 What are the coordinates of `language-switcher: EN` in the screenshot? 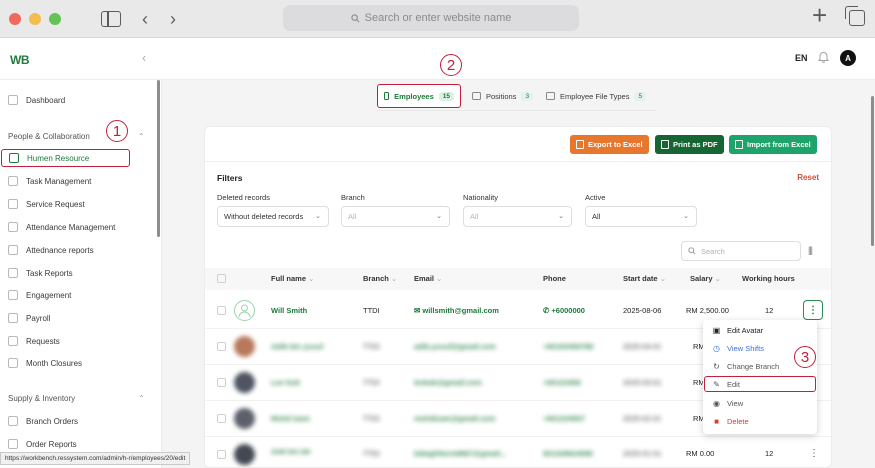 It's located at (801, 58).